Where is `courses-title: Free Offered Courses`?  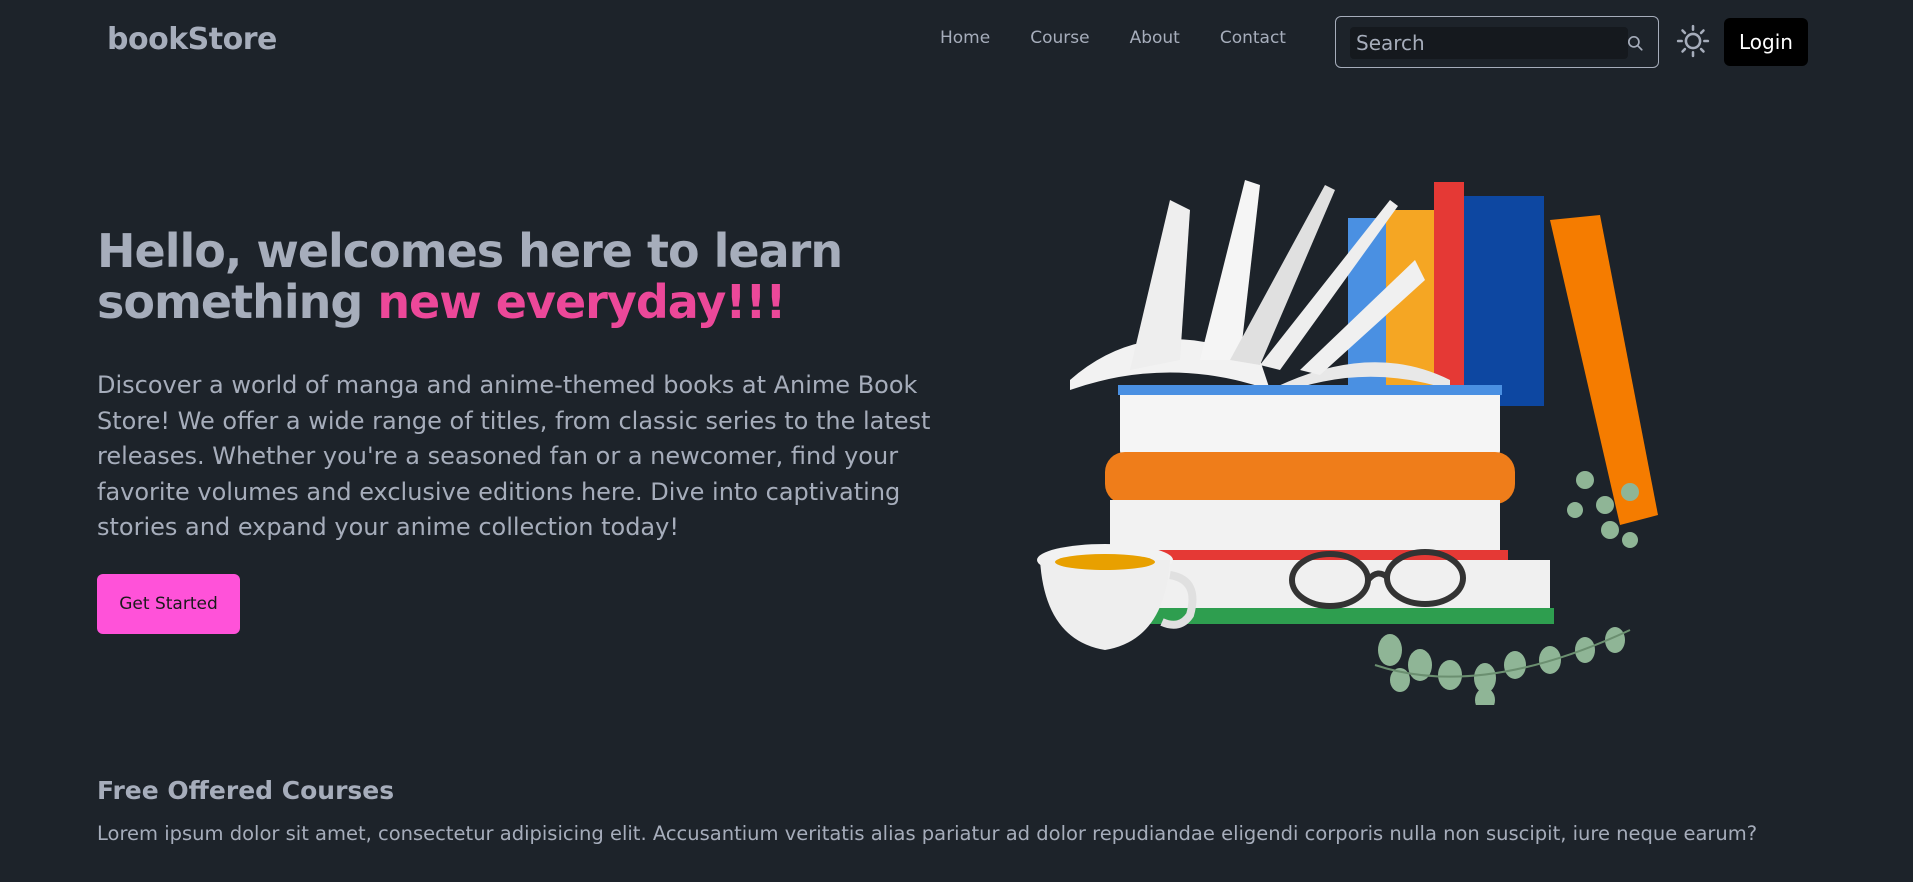 courses-title: Free Offered Courses is located at coordinates (246, 790).